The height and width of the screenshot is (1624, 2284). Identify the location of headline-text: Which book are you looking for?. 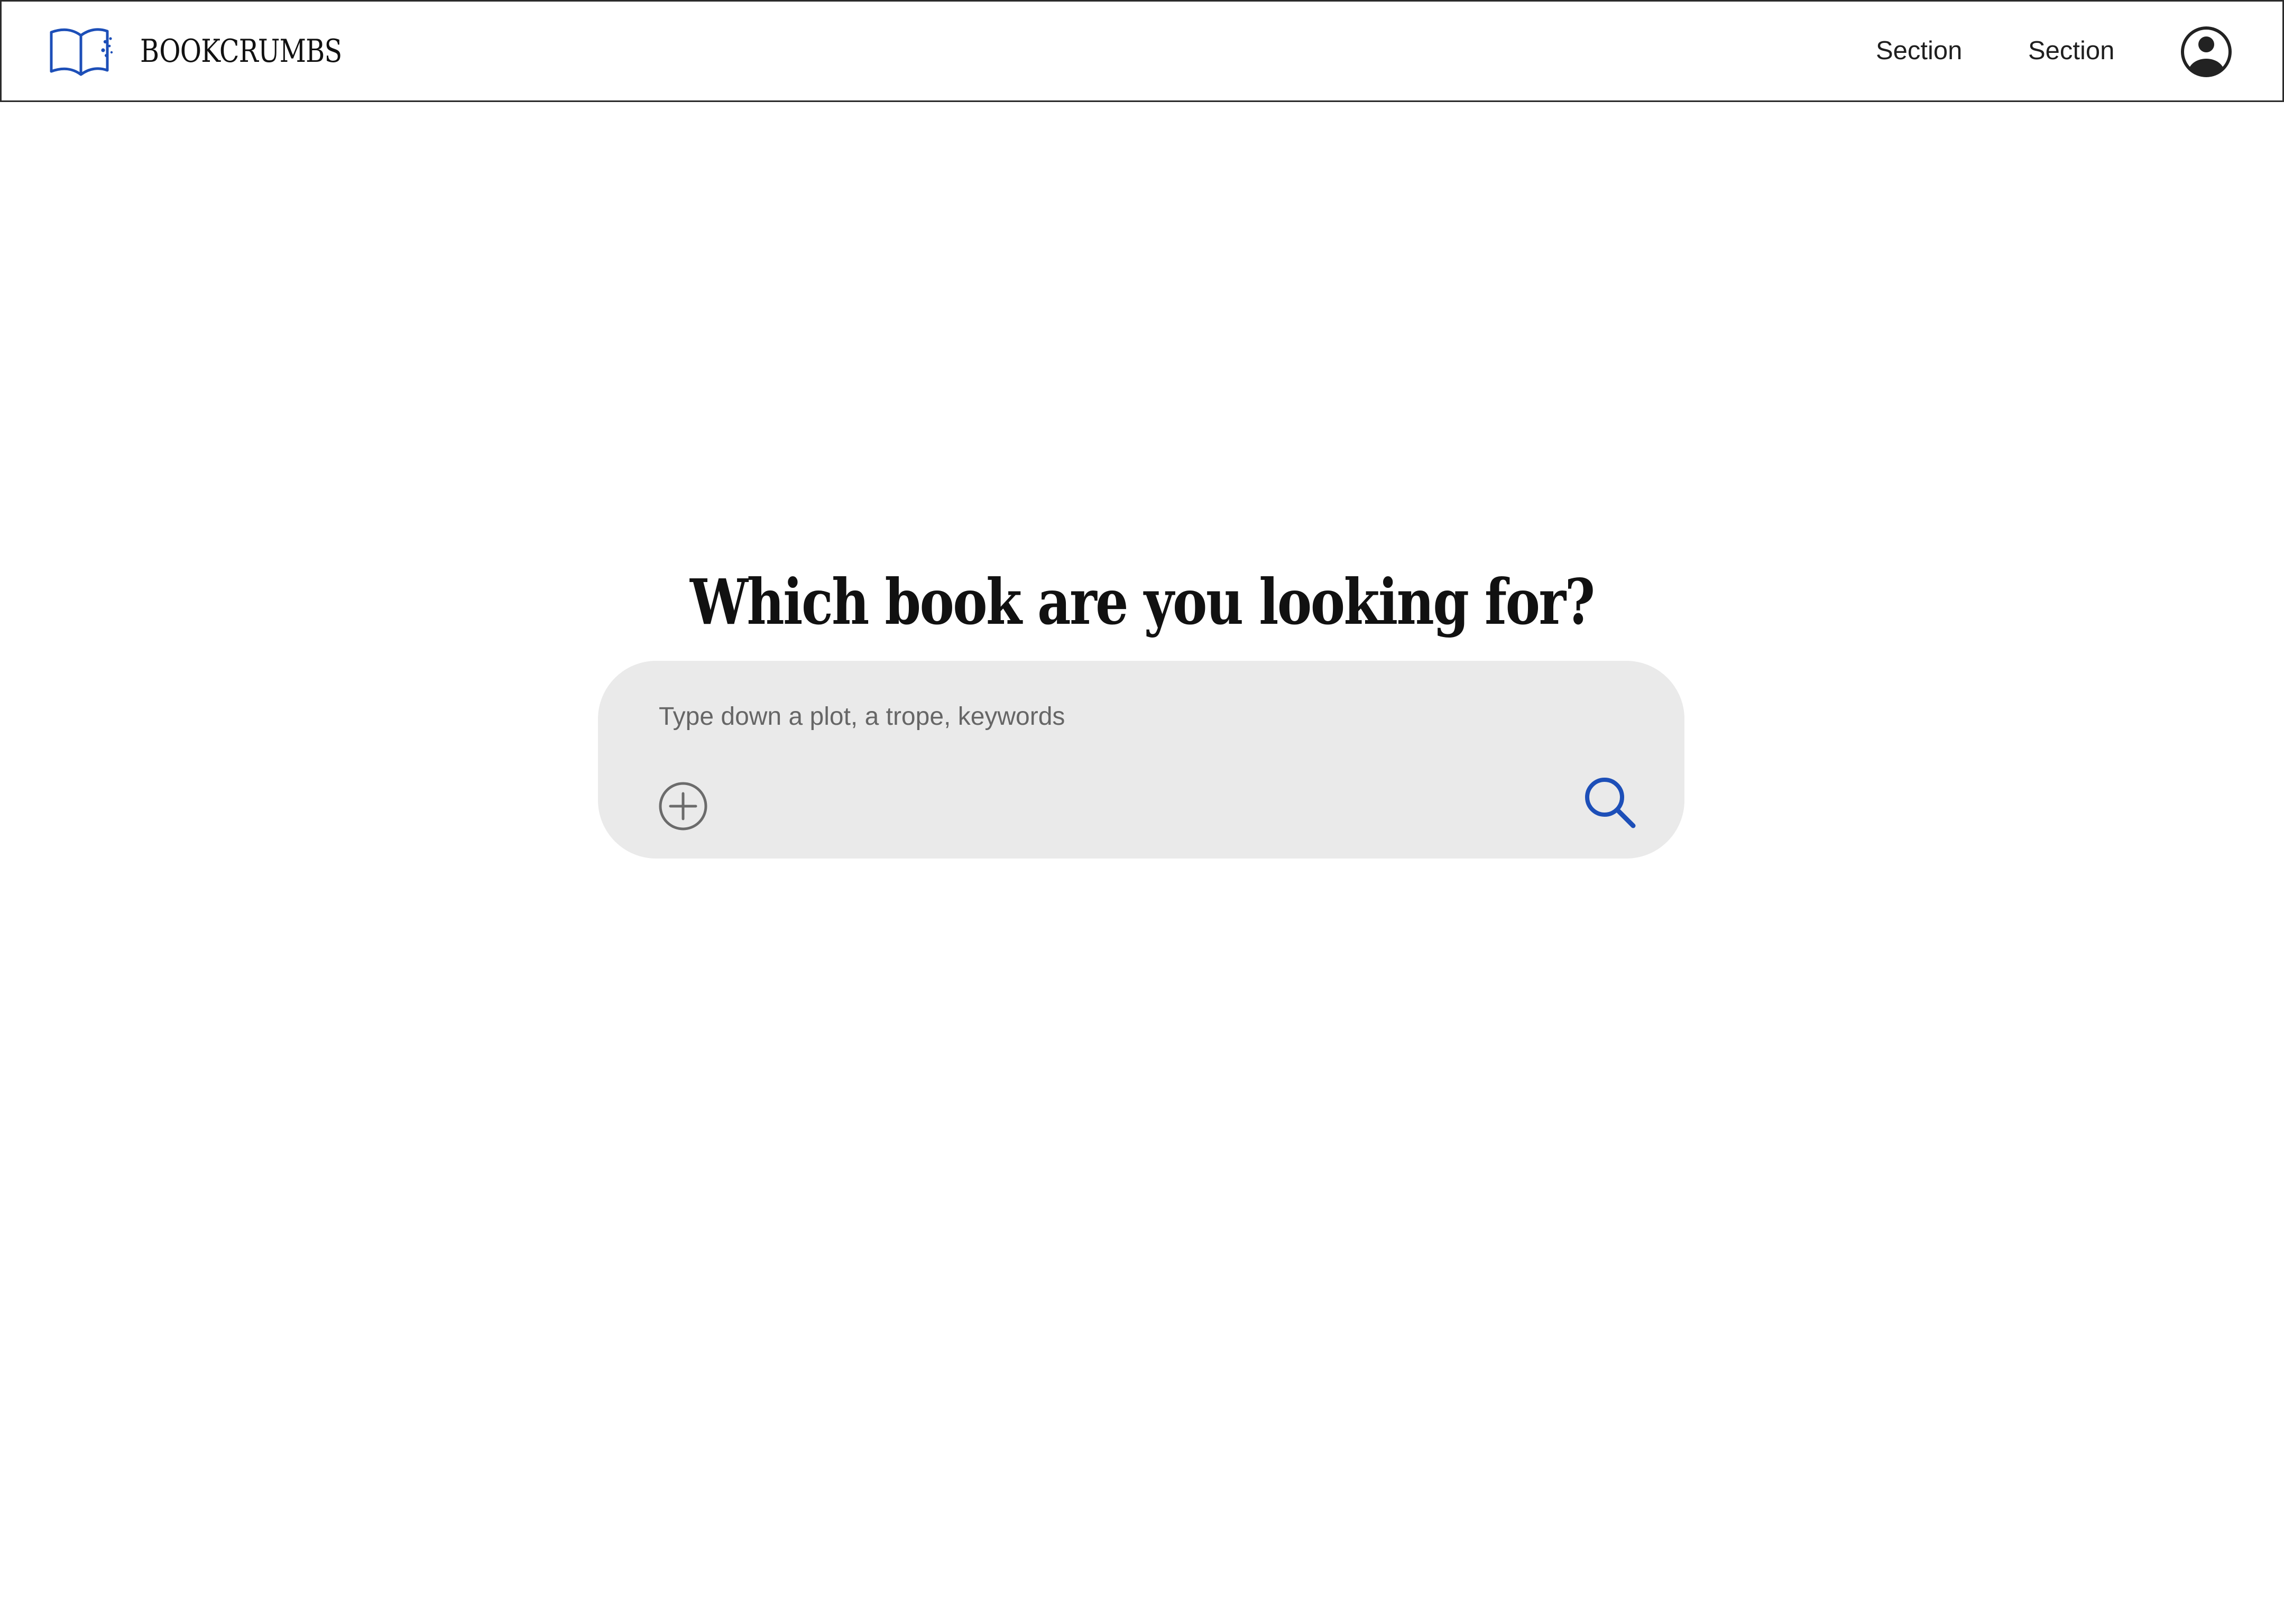
(1142, 602).